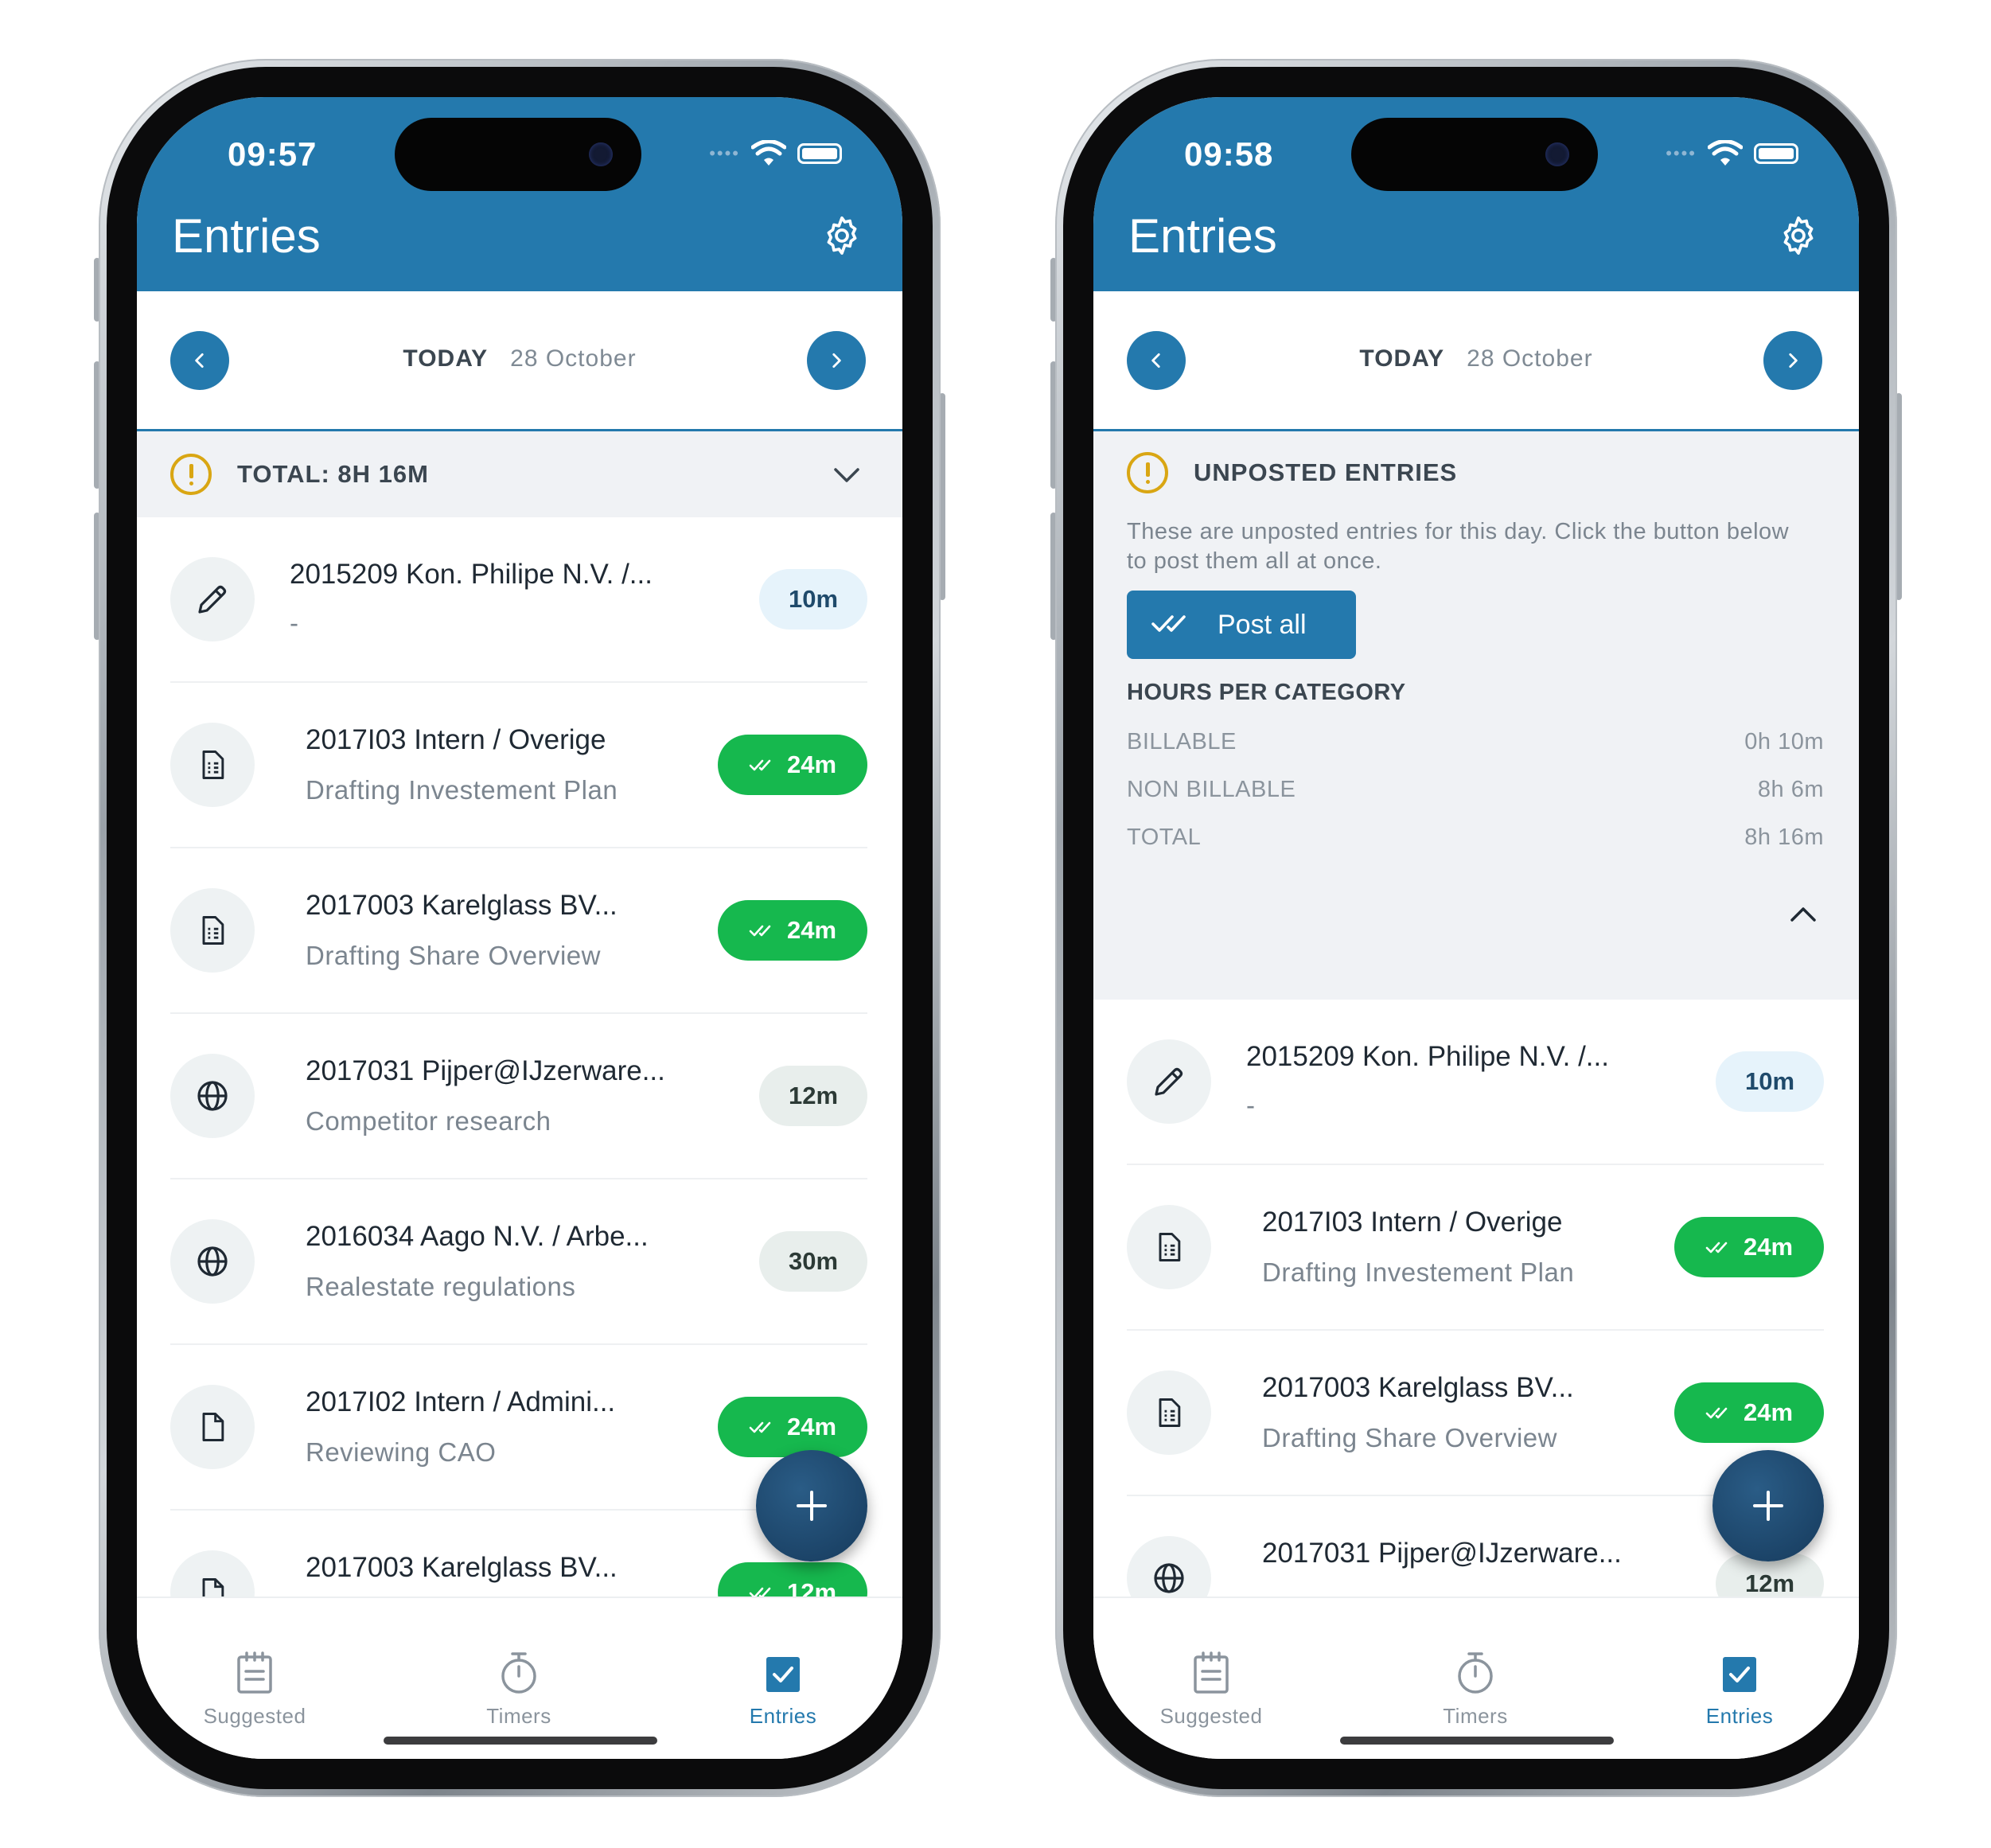  I want to click on post-all-button: Post all, so click(1241, 625).